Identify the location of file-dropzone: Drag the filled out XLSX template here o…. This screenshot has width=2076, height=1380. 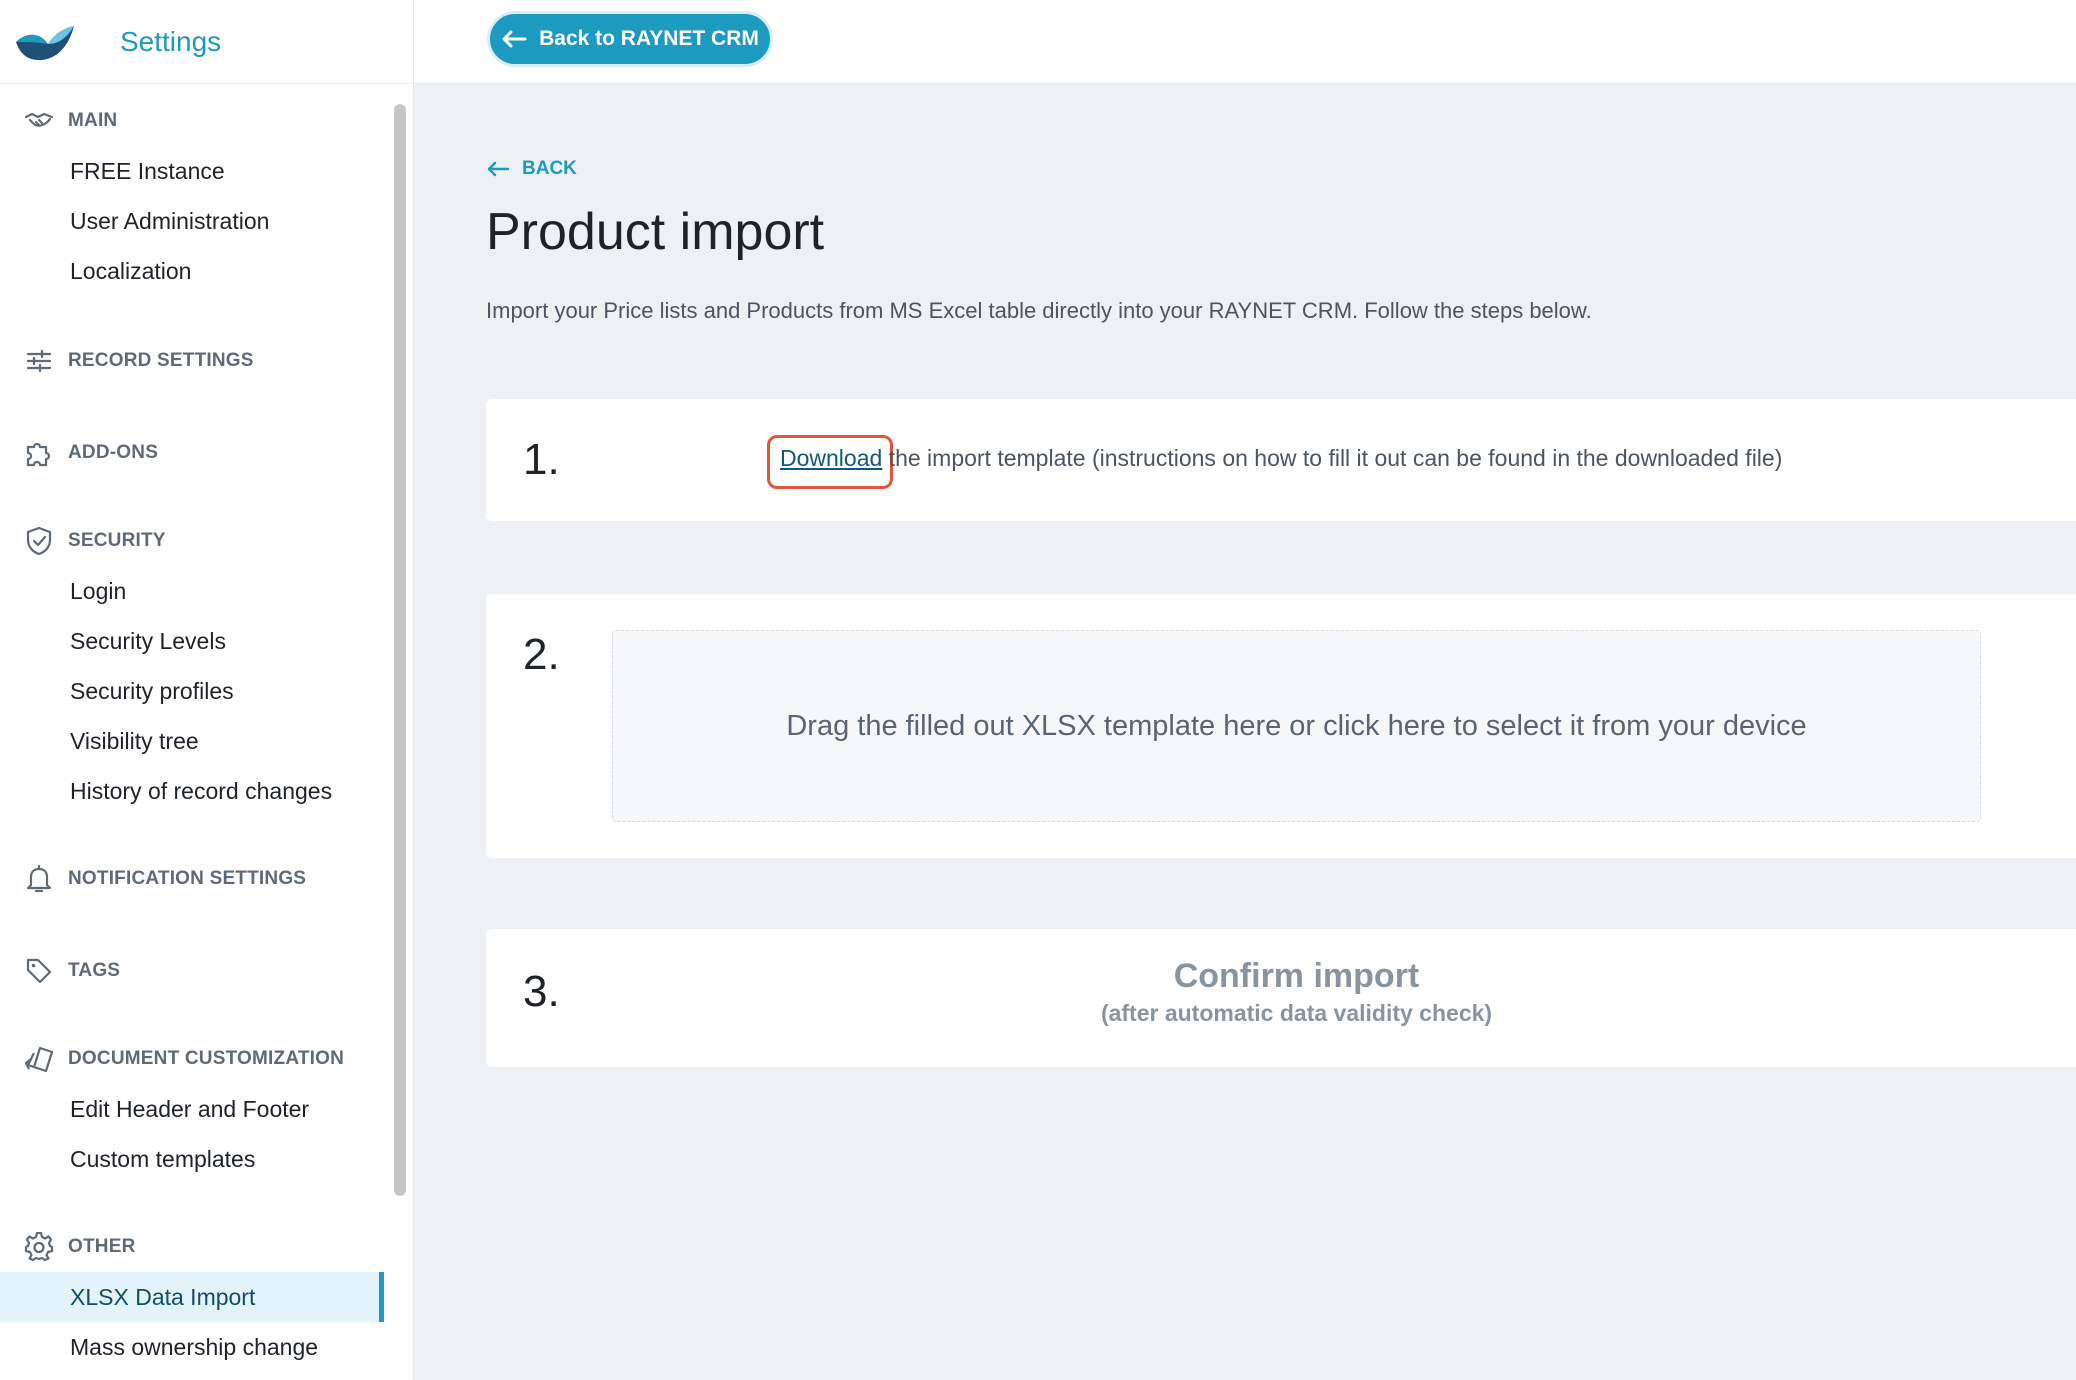
(1296, 726).